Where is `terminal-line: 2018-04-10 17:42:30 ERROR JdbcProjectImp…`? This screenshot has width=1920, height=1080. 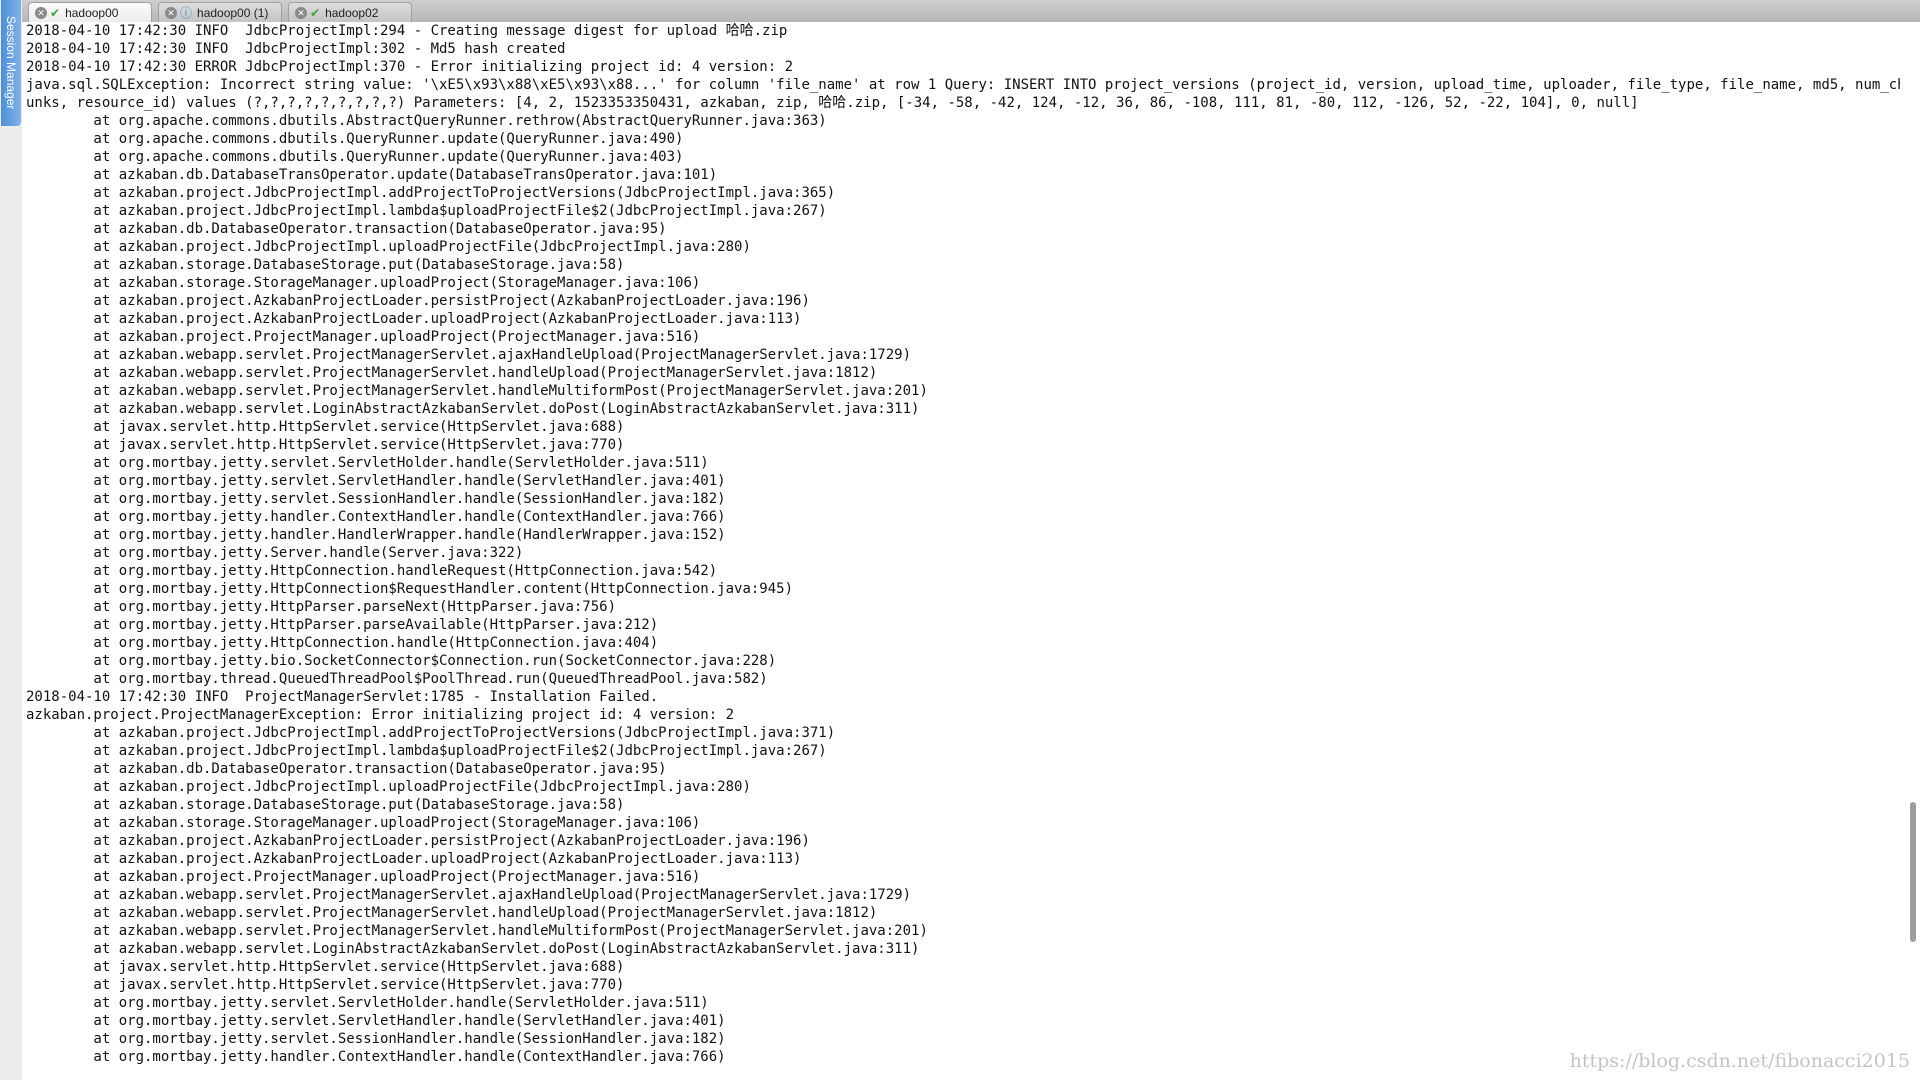
terminal-line: 2018-04-10 17:42:30 ERROR JdbcProjectImp… is located at coordinates (410, 67).